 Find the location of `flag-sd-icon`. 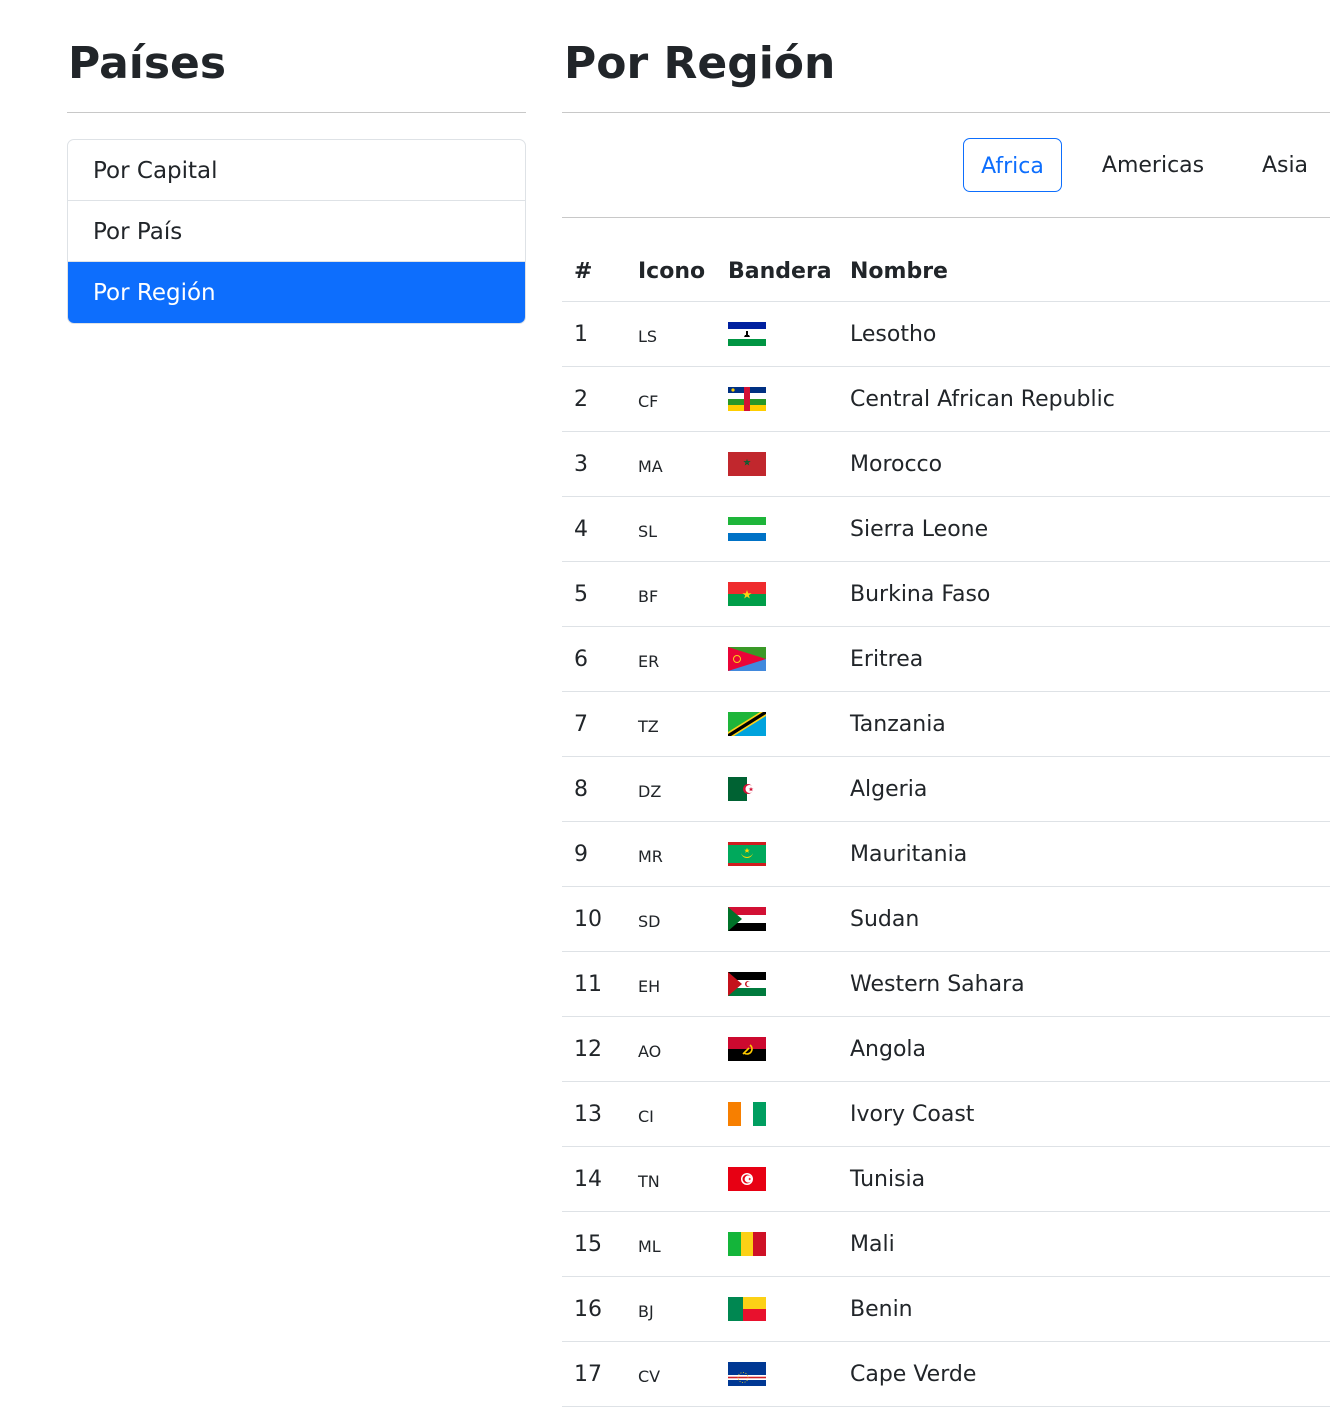

flag-sd-icon is located at coordinates (747, 919).